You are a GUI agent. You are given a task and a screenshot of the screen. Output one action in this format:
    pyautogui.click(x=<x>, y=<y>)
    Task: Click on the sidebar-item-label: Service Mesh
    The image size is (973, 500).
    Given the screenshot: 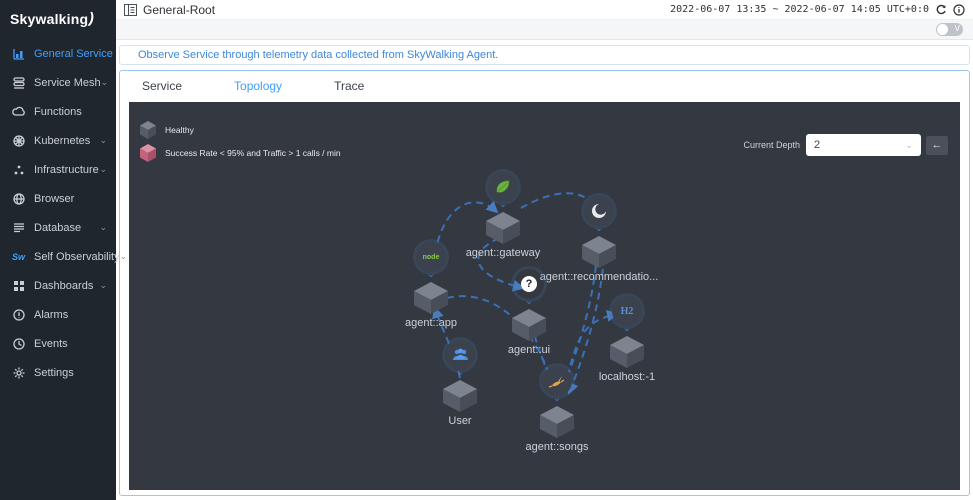 What is the action you would take?
    pyautogui.click(x=67, y=82)
    